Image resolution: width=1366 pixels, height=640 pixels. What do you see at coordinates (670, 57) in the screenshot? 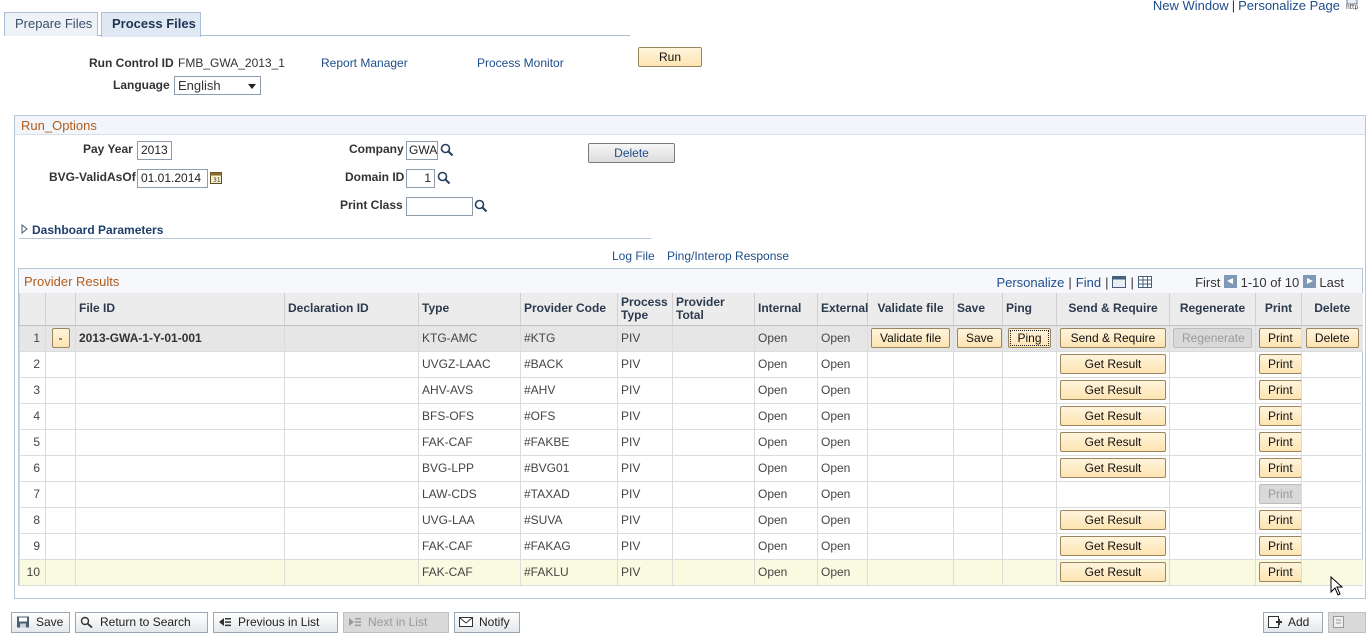
I see `run-button: Run` at bounding box center [670, 57].